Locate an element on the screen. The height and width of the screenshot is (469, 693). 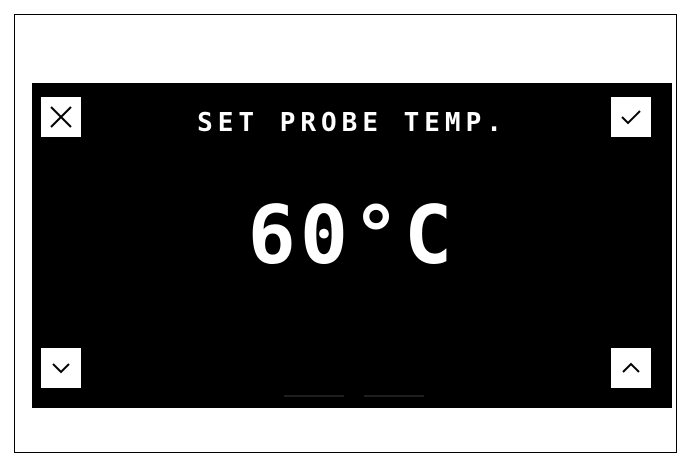
close-icon is located at coordinates (61, 117).